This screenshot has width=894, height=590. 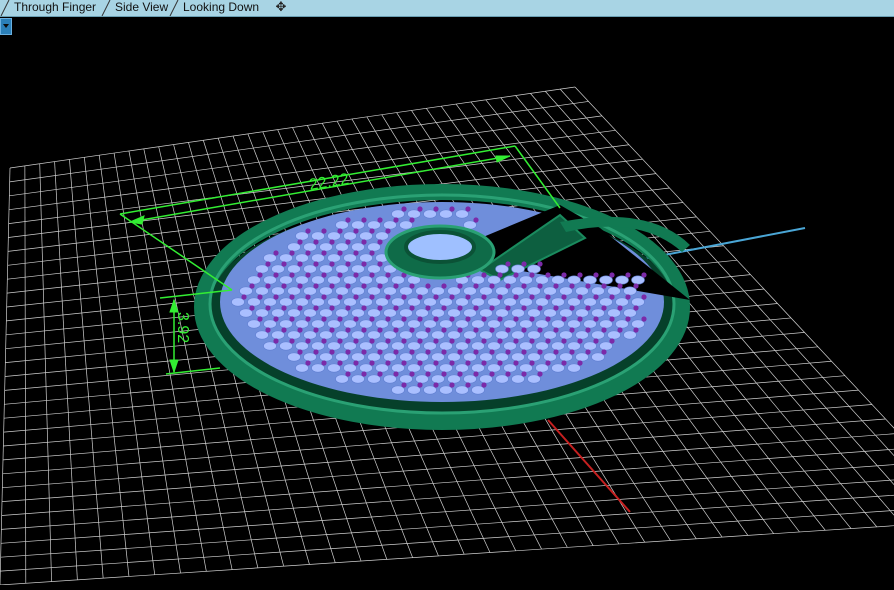 I want to click on tab-side-view: Side View, so click(x=135, y=8).